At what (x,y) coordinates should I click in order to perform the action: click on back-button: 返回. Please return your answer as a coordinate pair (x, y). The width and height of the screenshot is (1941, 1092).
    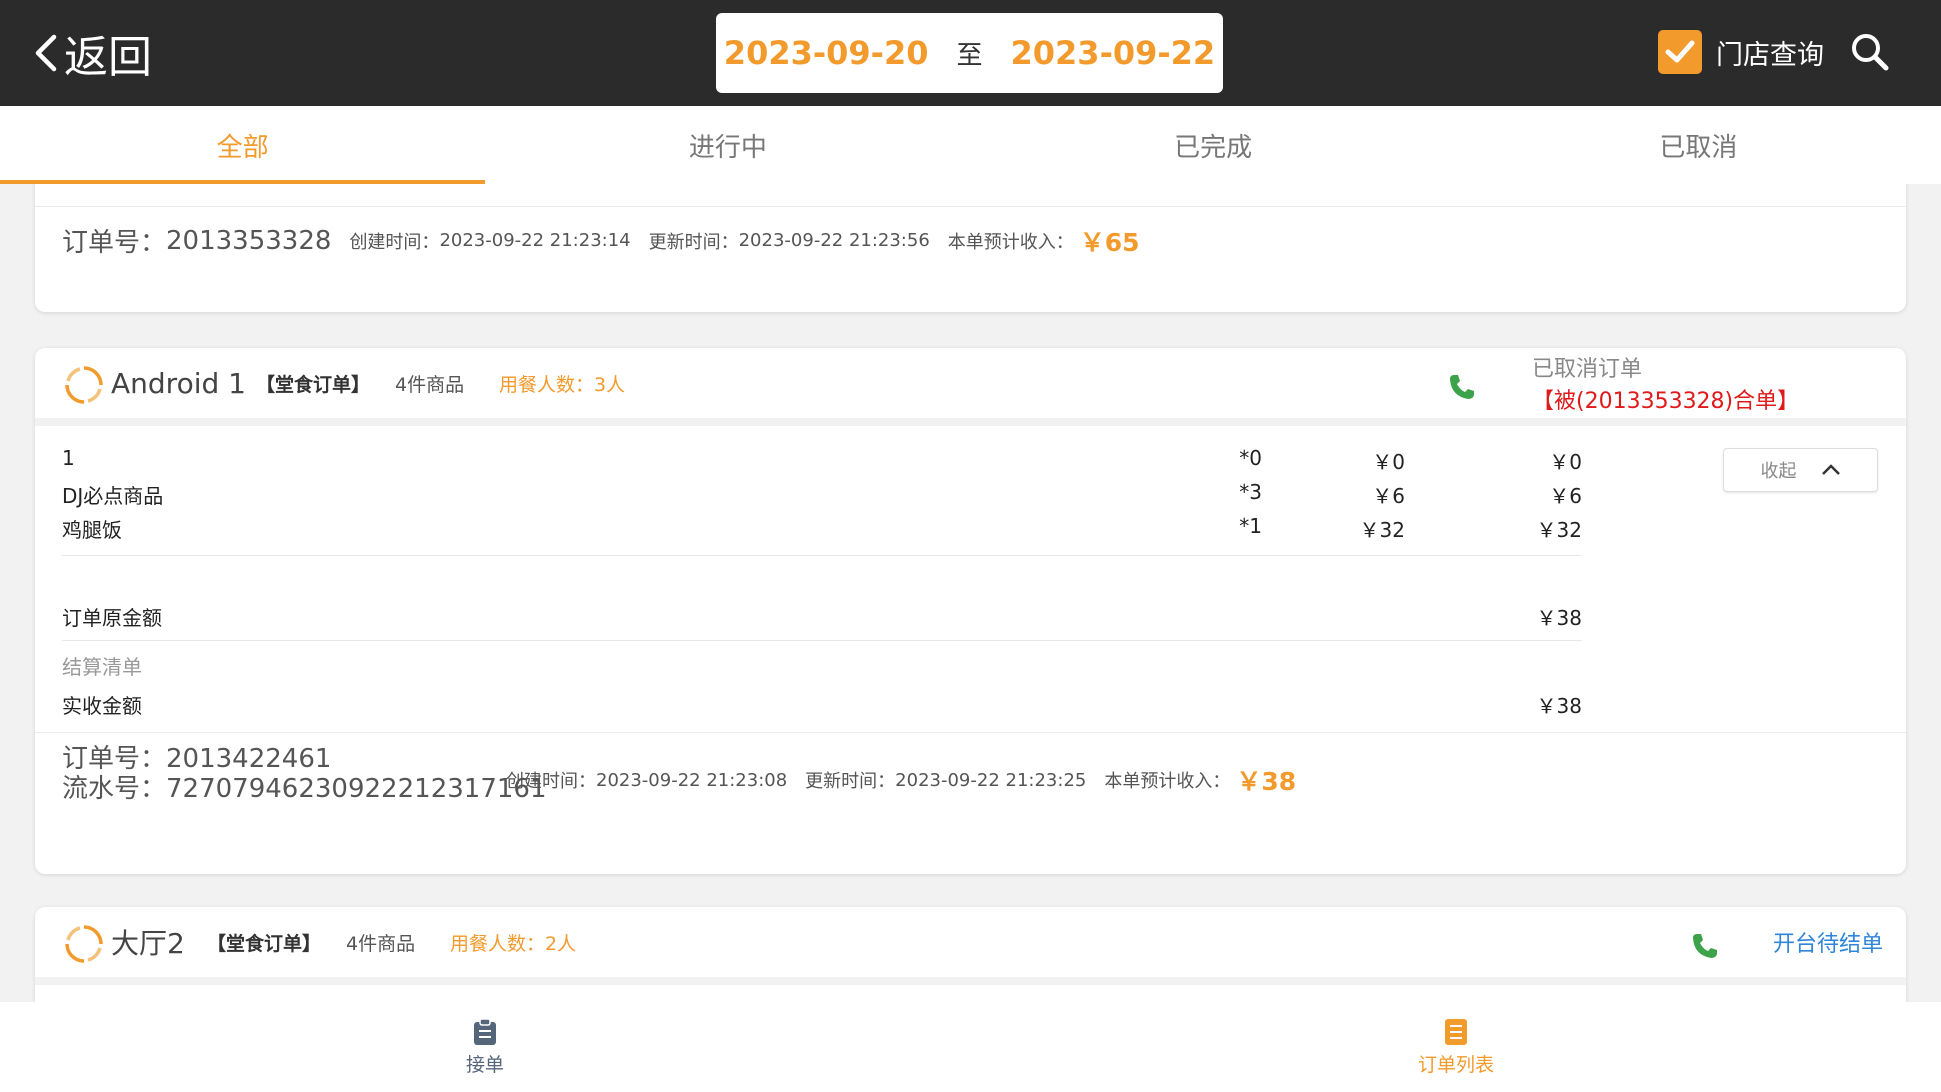
    Looking at the image, I should click on (92, 54).